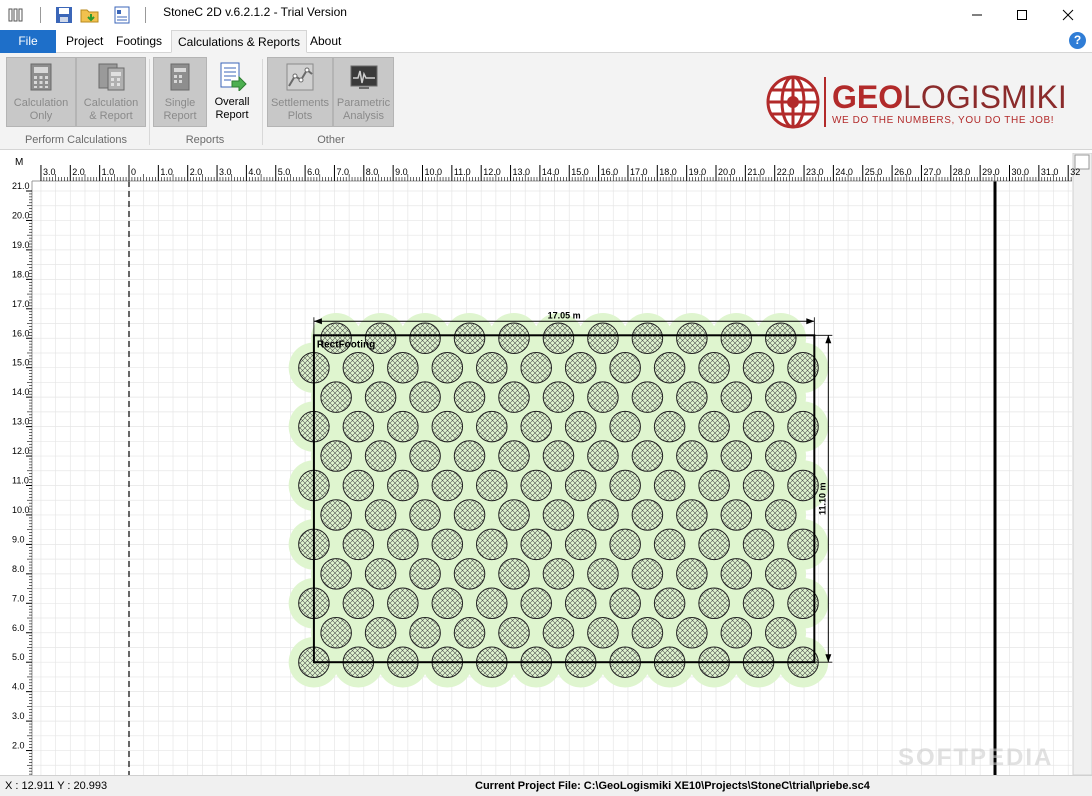 This screenshot has height=796, width=1092. Describe the element at coordinates (139, 41) in the screenshot. I see `tab-footings: Footings` at that location.